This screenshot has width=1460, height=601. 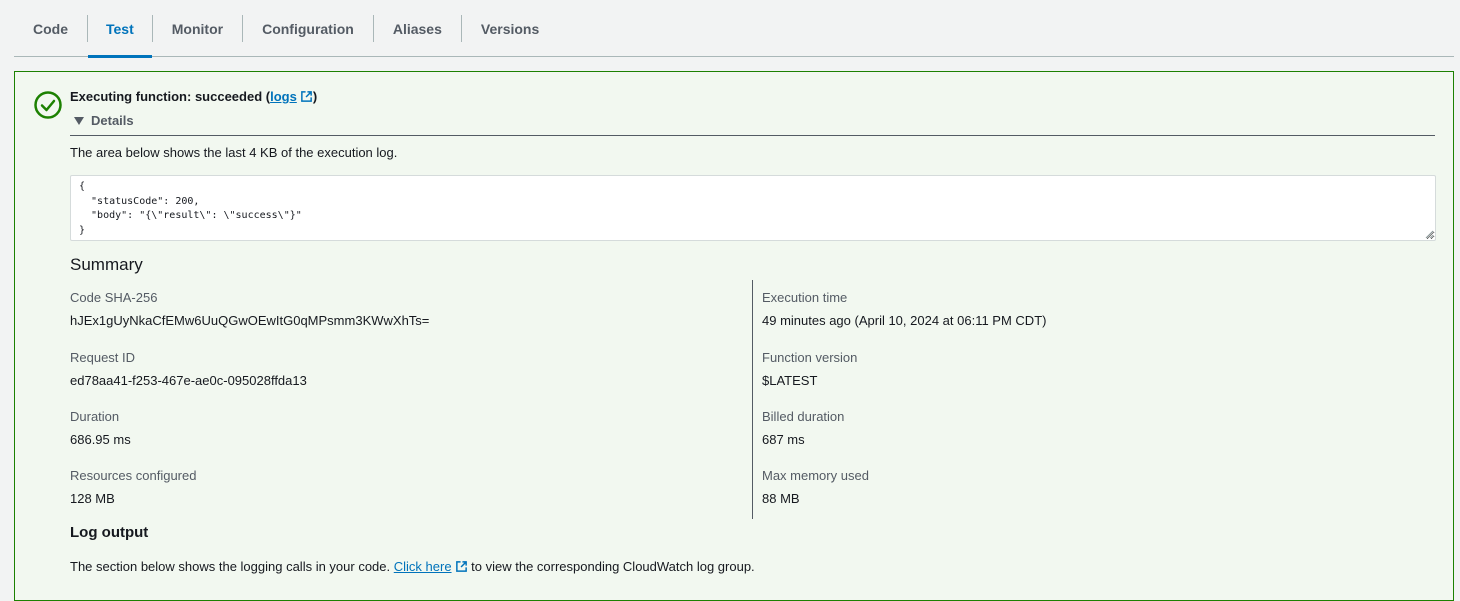 I want to click on resize-handle-icon, so click(x=1429, y=234).